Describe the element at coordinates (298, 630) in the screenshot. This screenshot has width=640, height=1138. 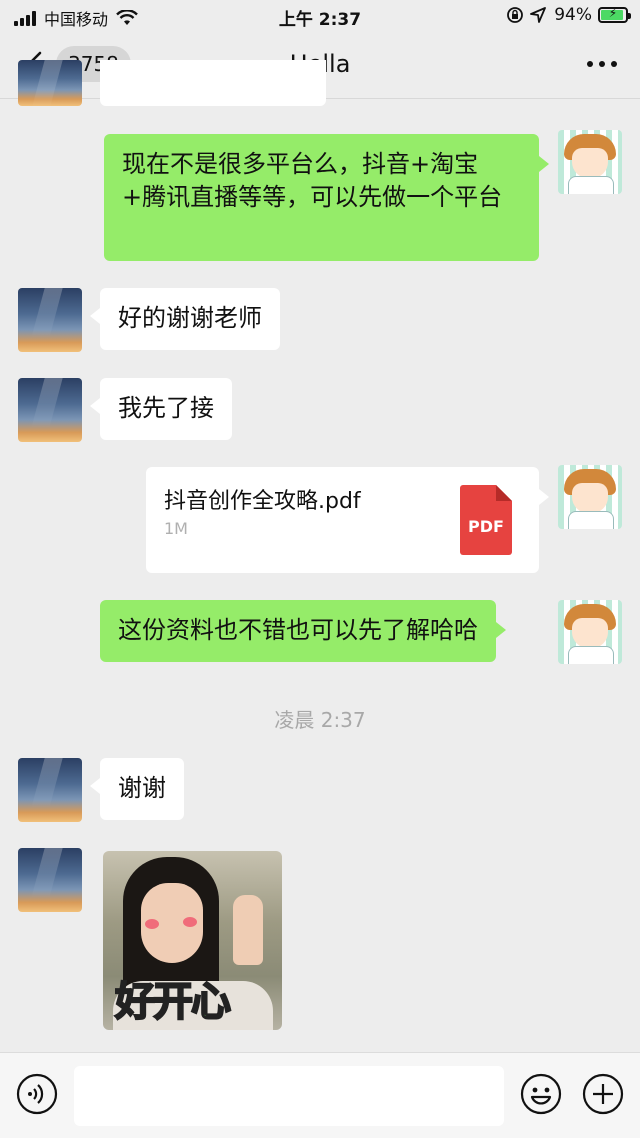
I see `message-text: 这份资料也不错也可以先了解哈哈` at that location.